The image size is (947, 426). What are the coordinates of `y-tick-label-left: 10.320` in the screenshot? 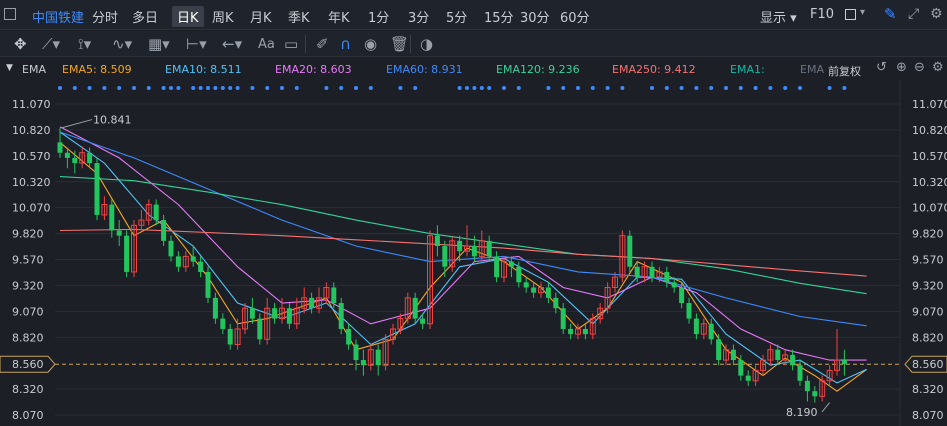 It's located at (31, 182).